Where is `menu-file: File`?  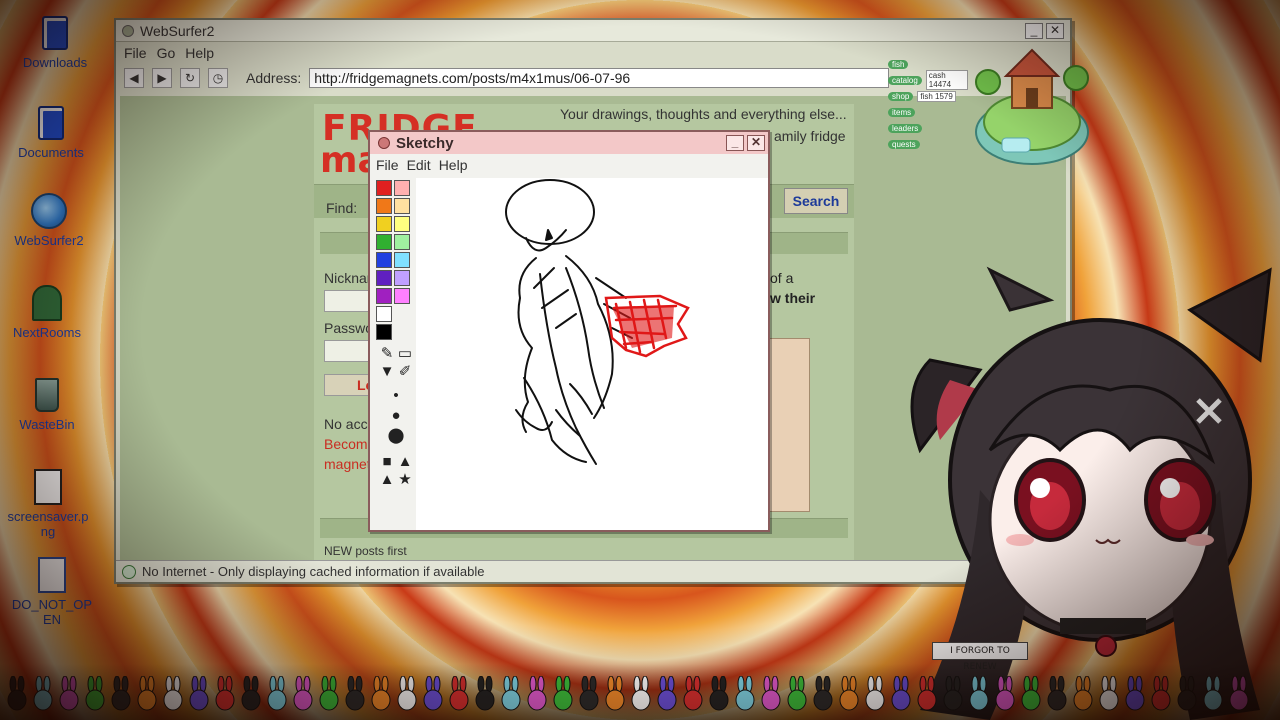
menu-file: File is located at coordinates (135, 53).